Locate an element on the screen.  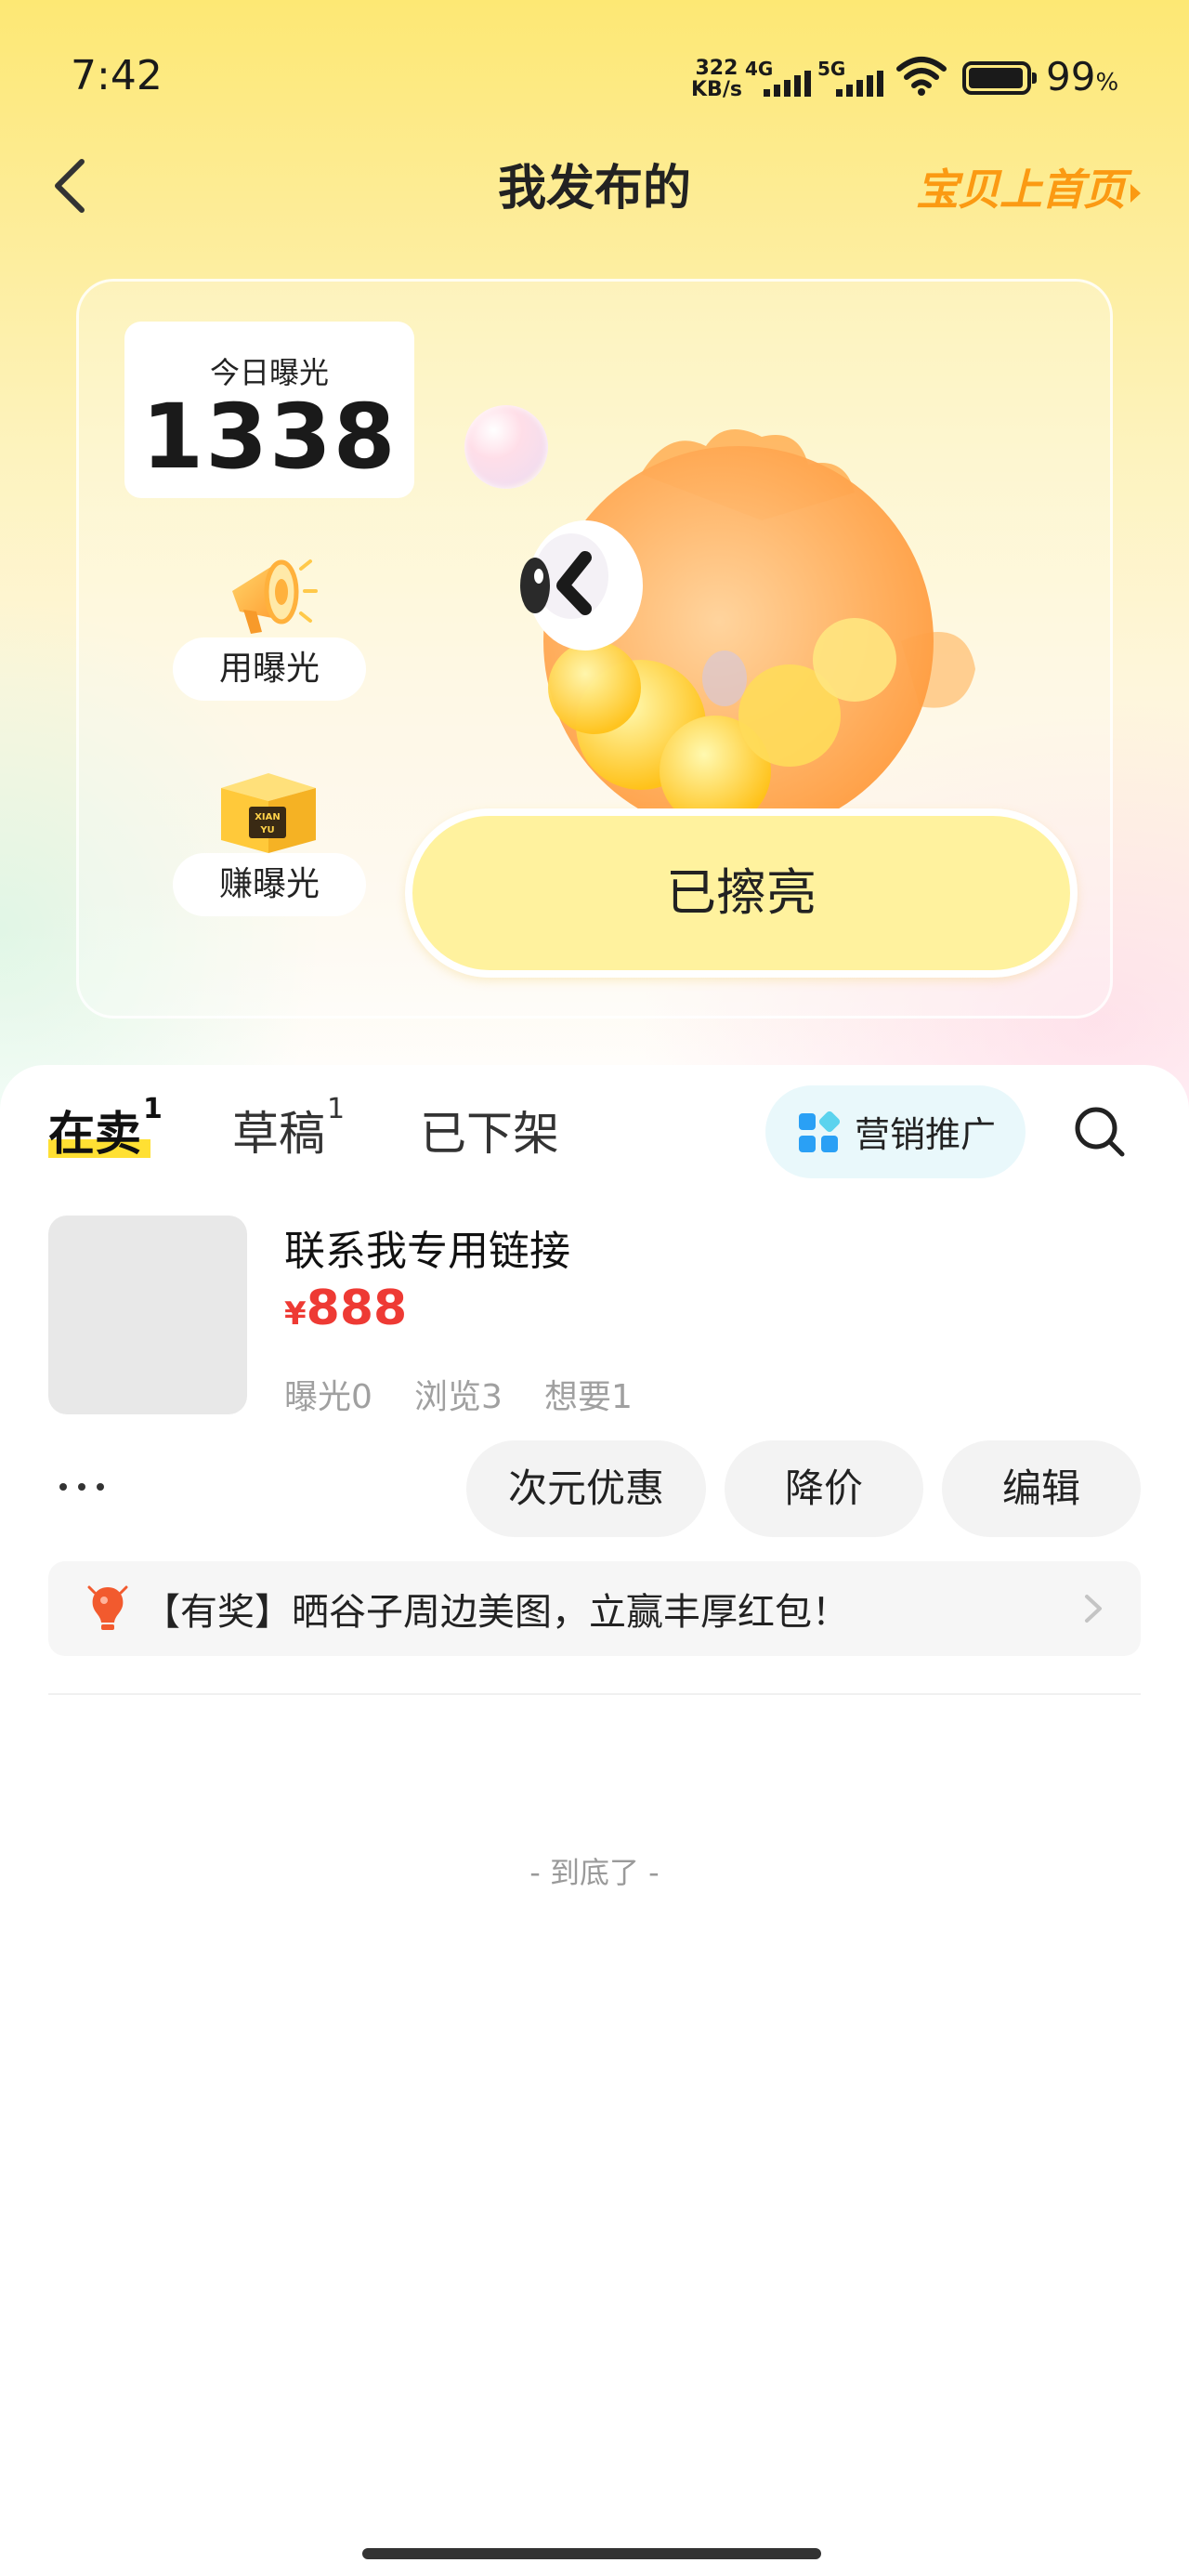
megaphone-icon is located at coordinates (270, 596).